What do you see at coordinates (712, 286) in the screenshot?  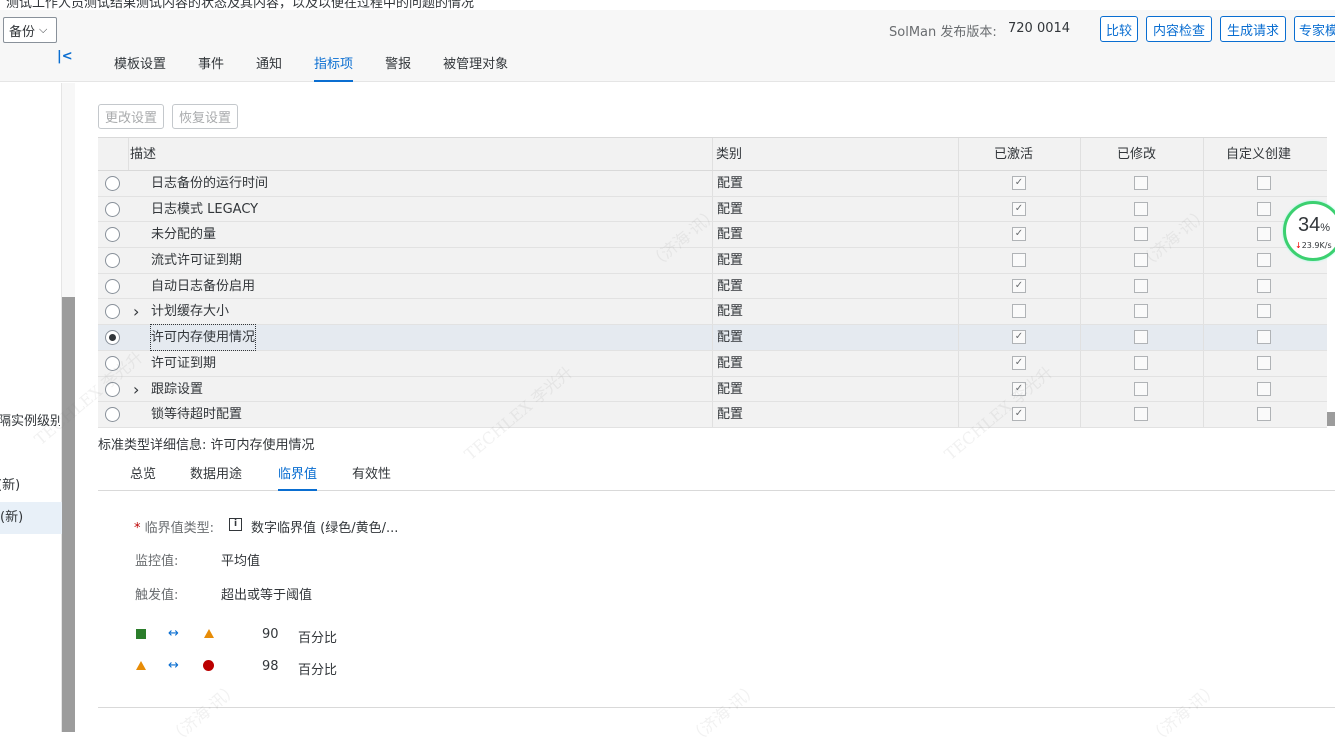 I see `table-row: 自动日志备份启用 配置 ✓` at bounding box center [712, 286].